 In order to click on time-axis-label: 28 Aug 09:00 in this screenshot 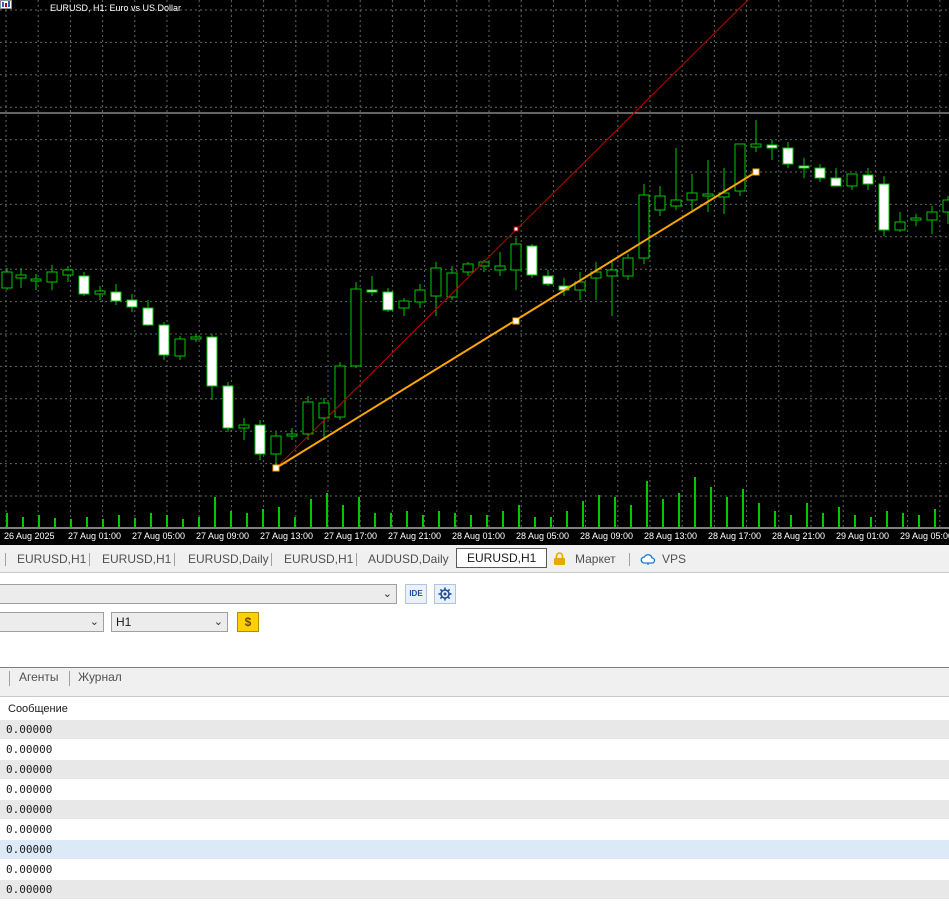, I will do `click(607, 536)`.